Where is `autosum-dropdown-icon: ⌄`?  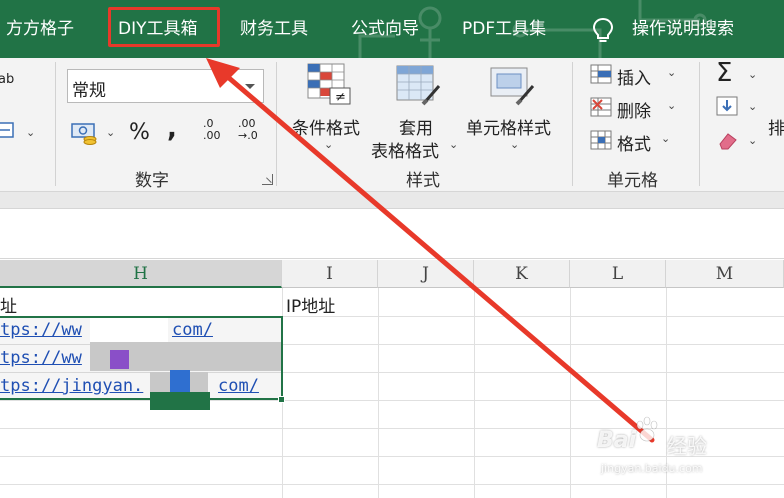 autosum-dropdown-icon: ⌄ is located at coordinates (752, 74).